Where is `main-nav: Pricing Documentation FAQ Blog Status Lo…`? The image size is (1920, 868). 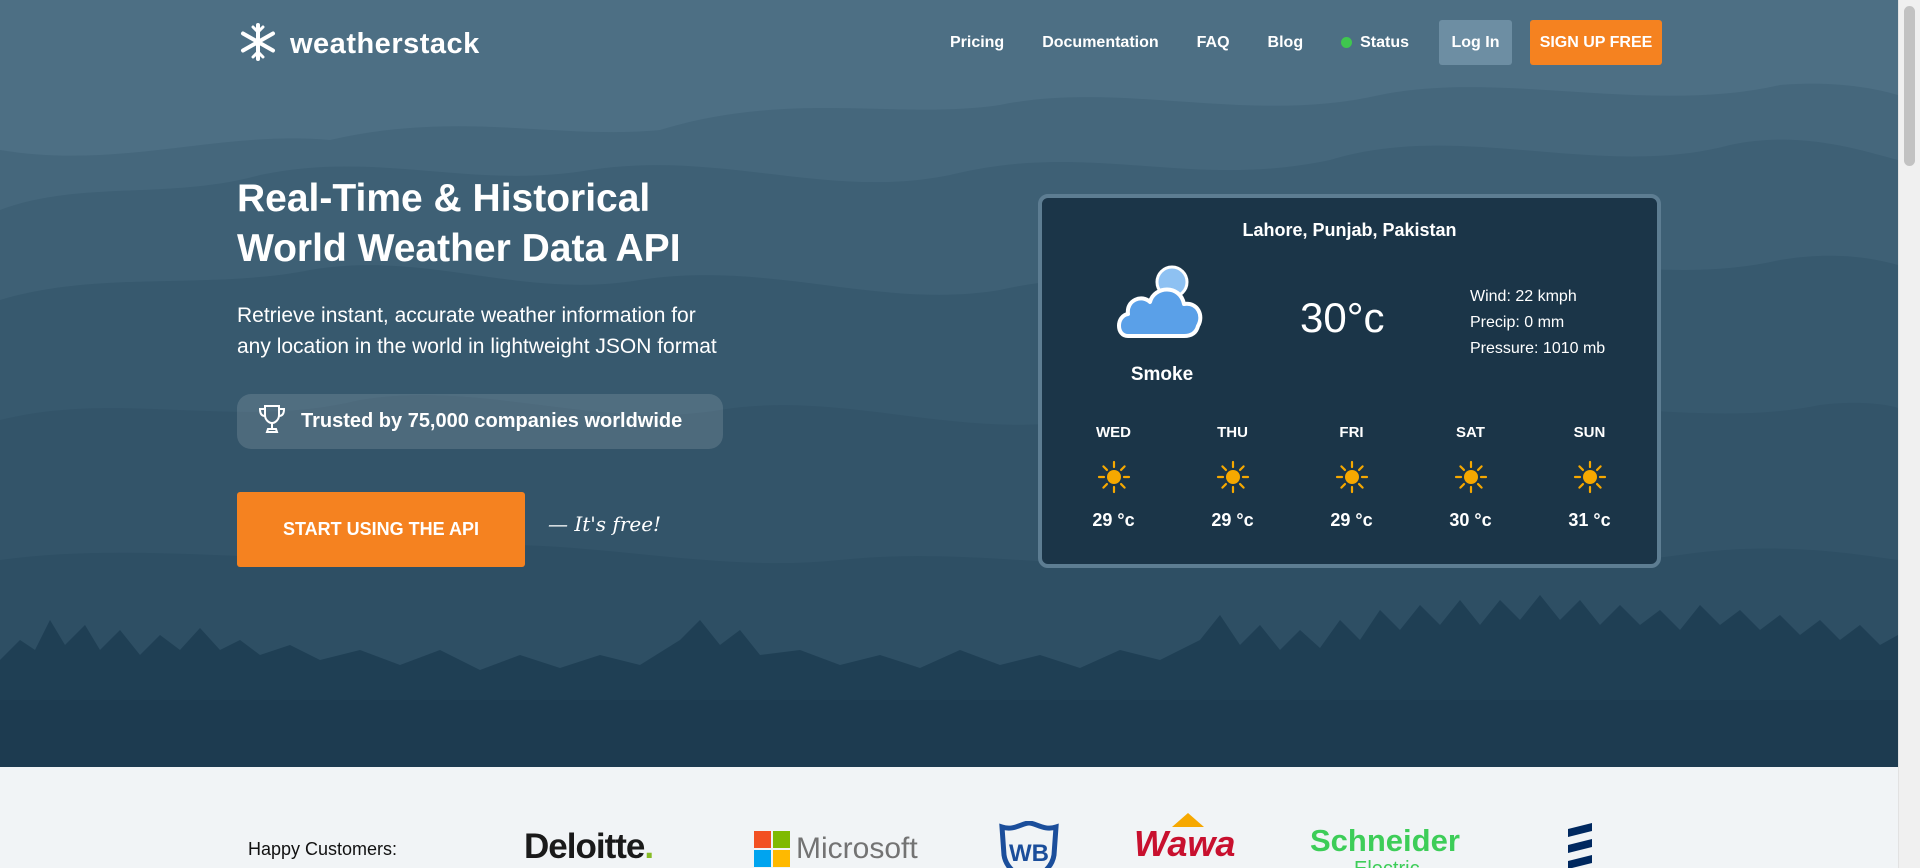
main-nav: Pricing Documentation FAQ Blog Status Lo… is located at coordinates (1287, 42).